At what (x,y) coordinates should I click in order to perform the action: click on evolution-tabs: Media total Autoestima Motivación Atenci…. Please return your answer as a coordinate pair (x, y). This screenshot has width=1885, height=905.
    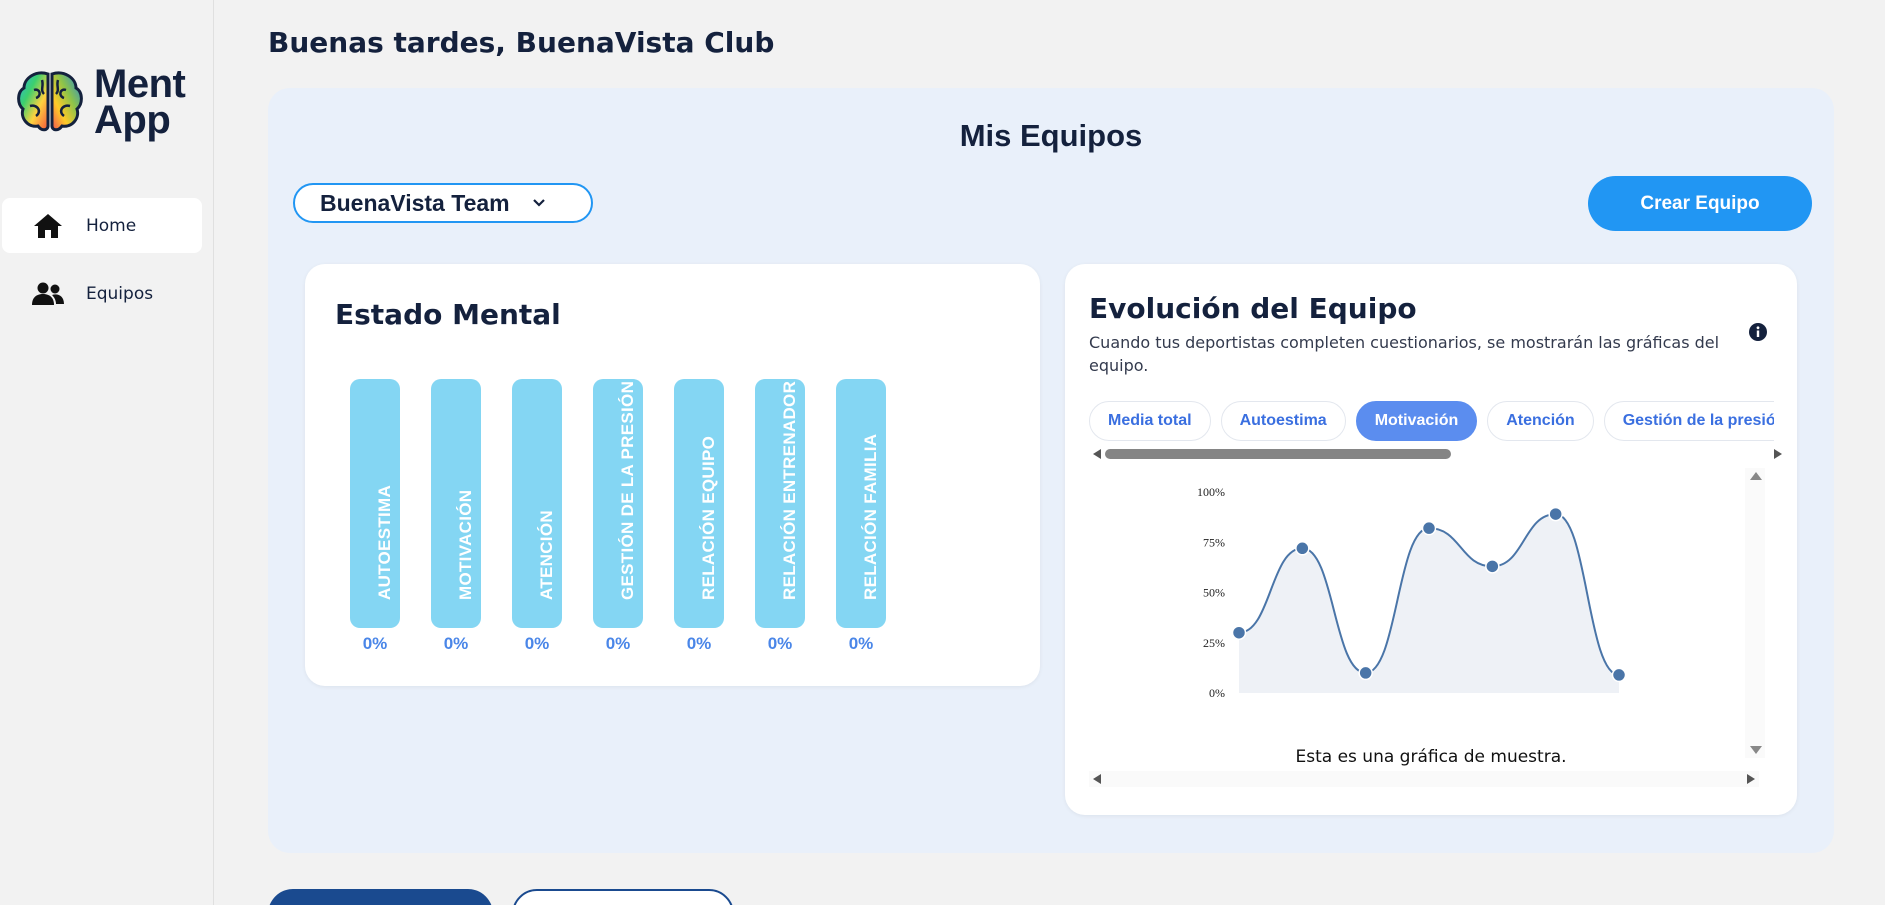
    Looking at the image, I should click on (1431, 424).